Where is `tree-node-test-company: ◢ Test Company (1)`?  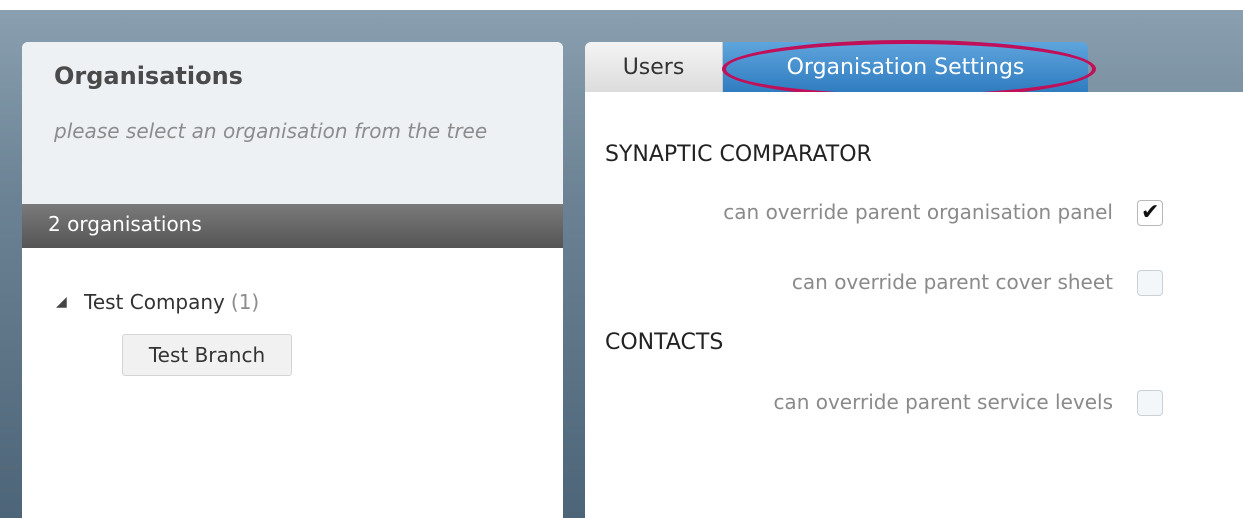 tree-node-test-company: ◢ Test Company (1) is located at coordinates (157, 302).